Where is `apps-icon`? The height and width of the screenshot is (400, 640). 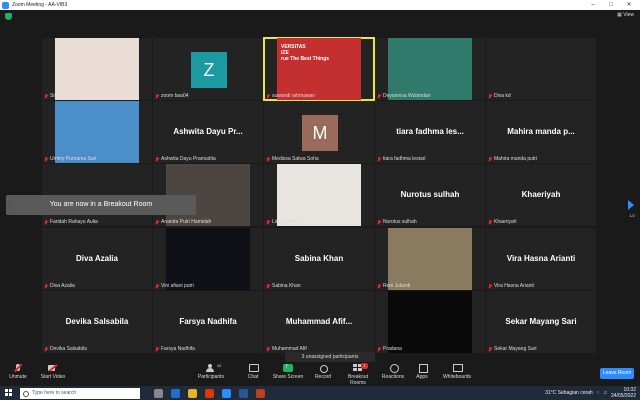 apps-icon is located at coordinates (422, 368).